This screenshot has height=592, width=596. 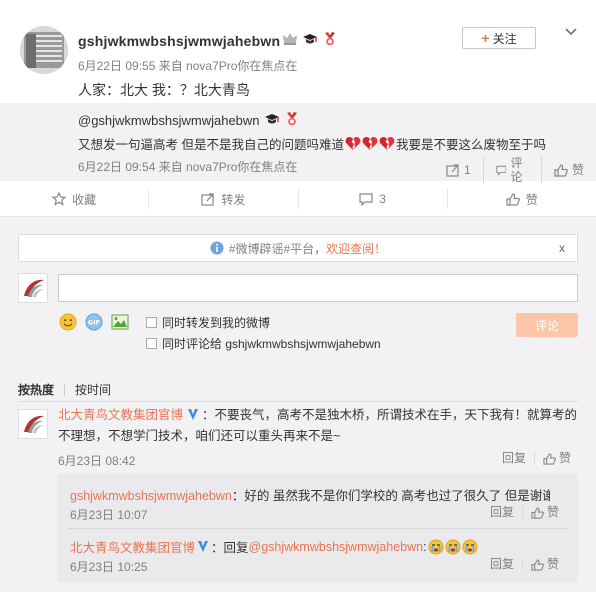 I want to click on forward-to-my-weibo-label: 同时转发到我的微博, so click(x=216, y=323).